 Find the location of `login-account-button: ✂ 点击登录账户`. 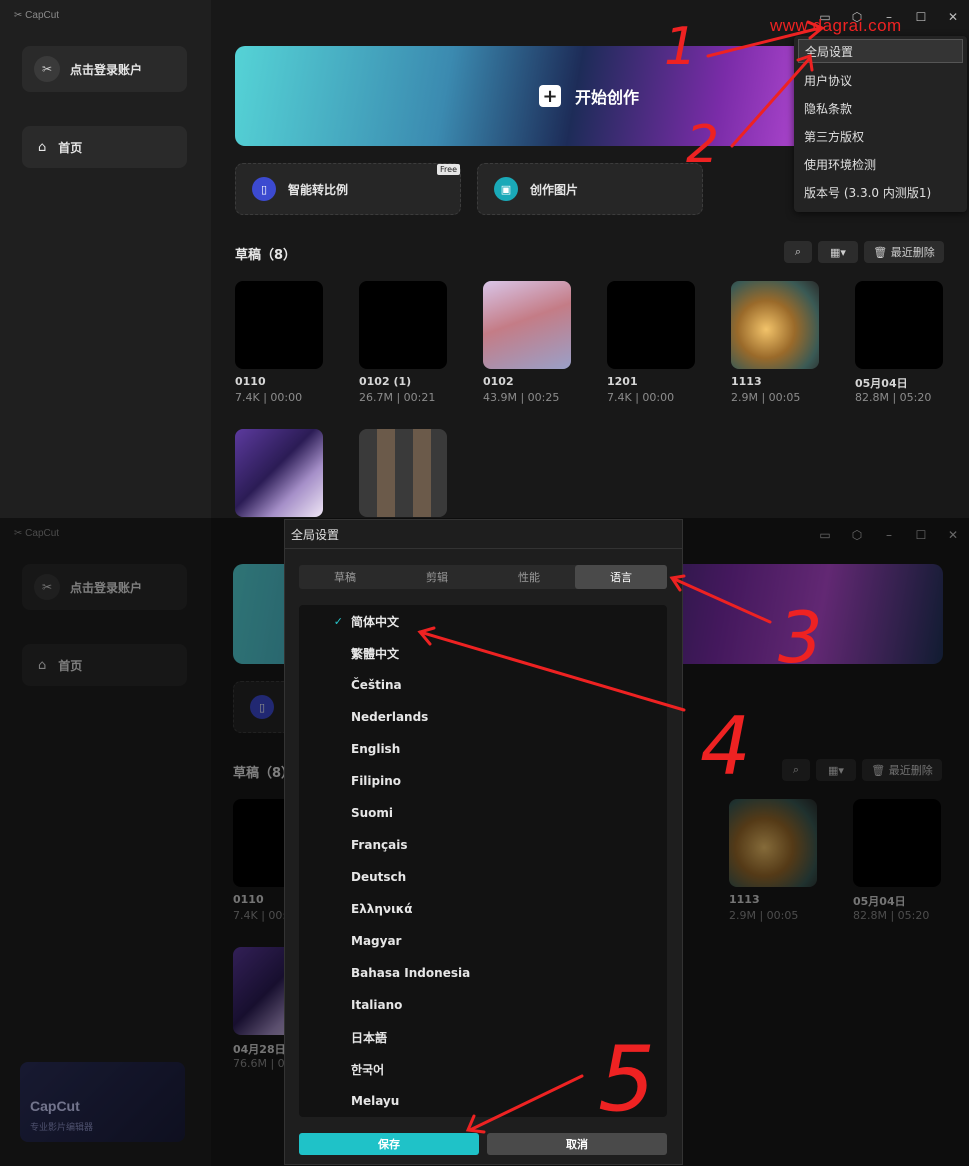

login-account-button: ✂ 点击登录账户 is located at coordinates (104, 69).